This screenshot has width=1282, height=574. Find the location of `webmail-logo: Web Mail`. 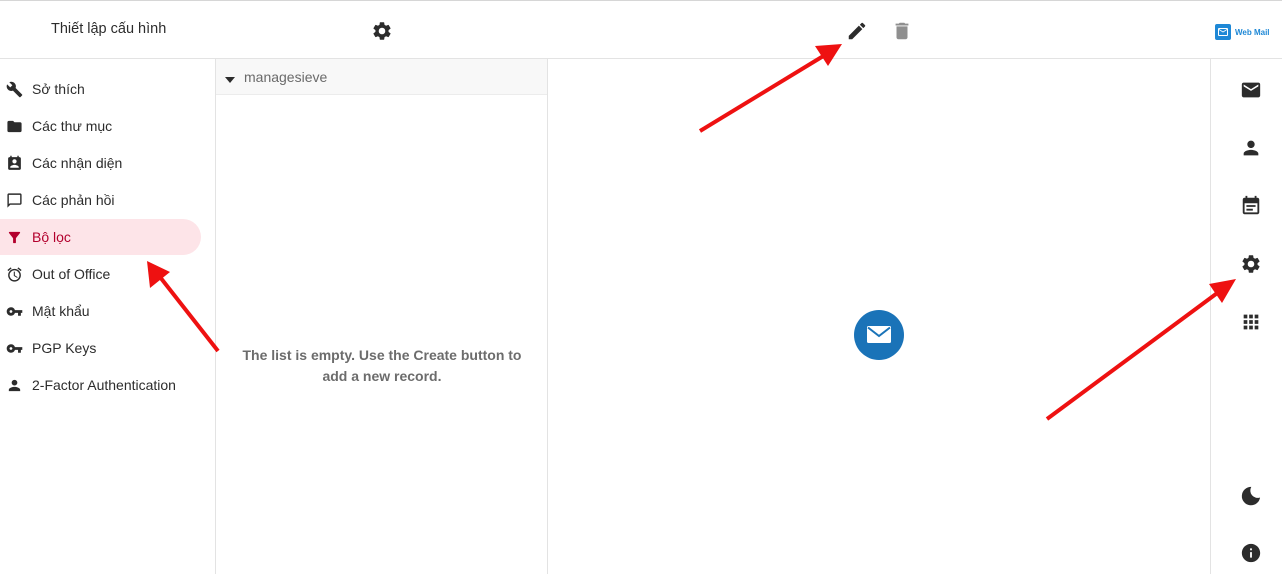

webmail-logo: Web Mail is located at coordinates (1242, 32).